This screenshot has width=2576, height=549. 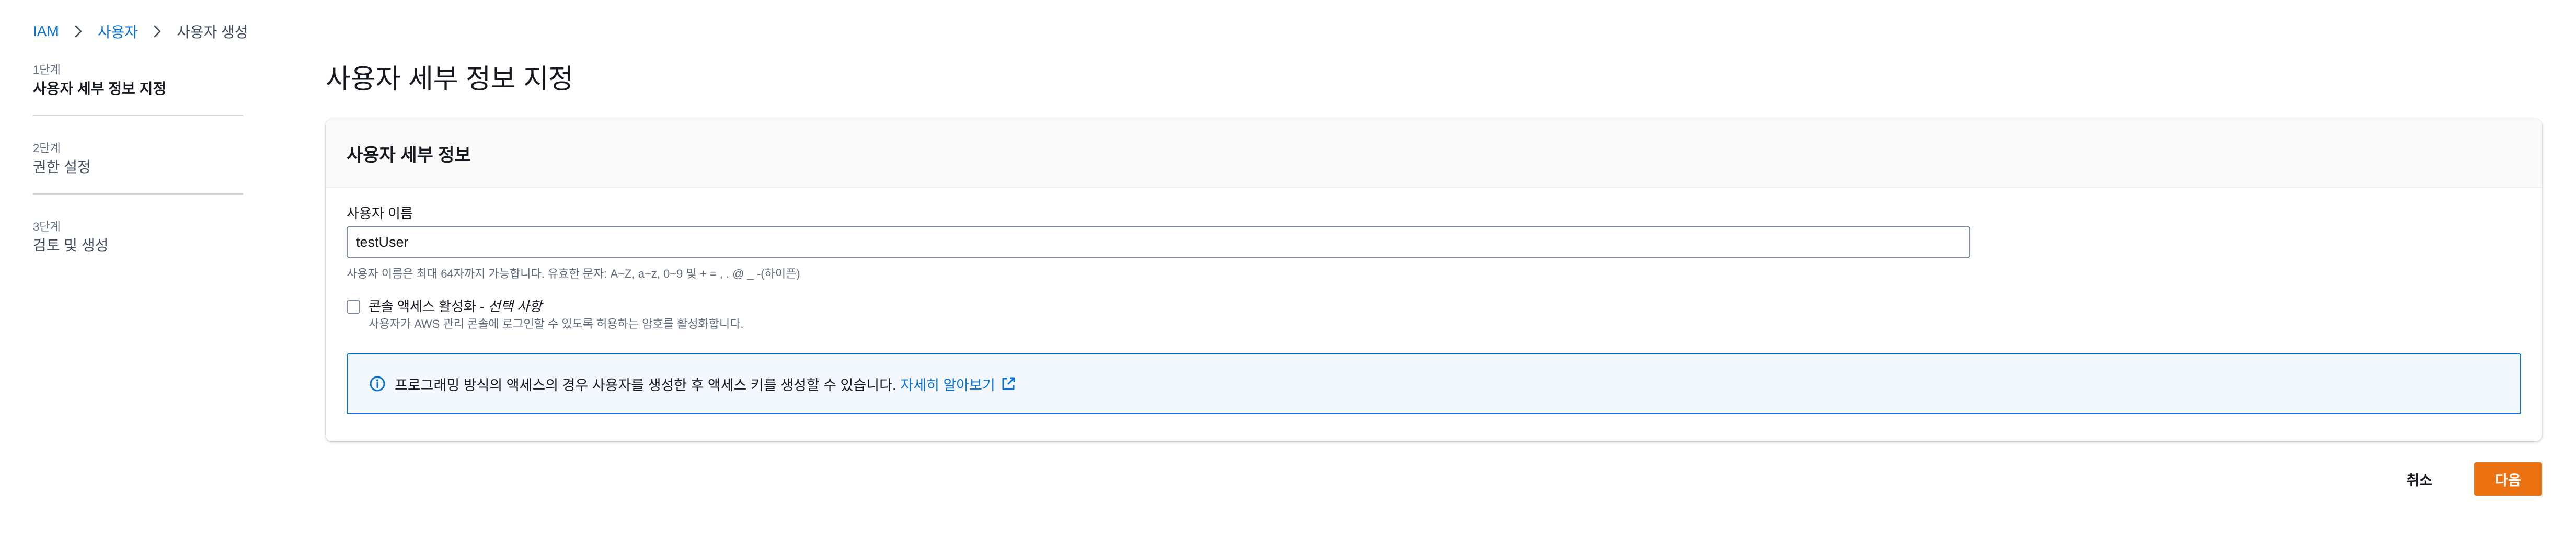 I want to click on username-input, so click(x=1158, y=242).